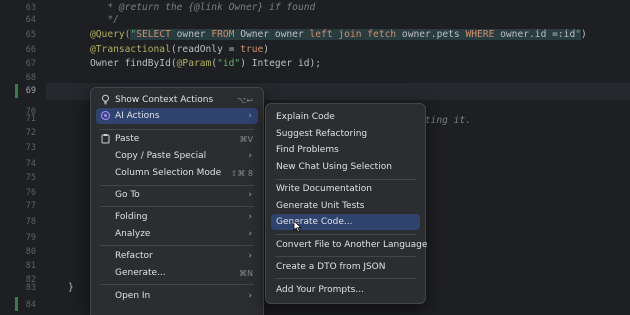 Image resolution: width=630 pixels, height=315 pixels. Describe the element at coordinates (177, 195) in the screenshot. I see `menu-item-go-to: Go To ›` at that location.